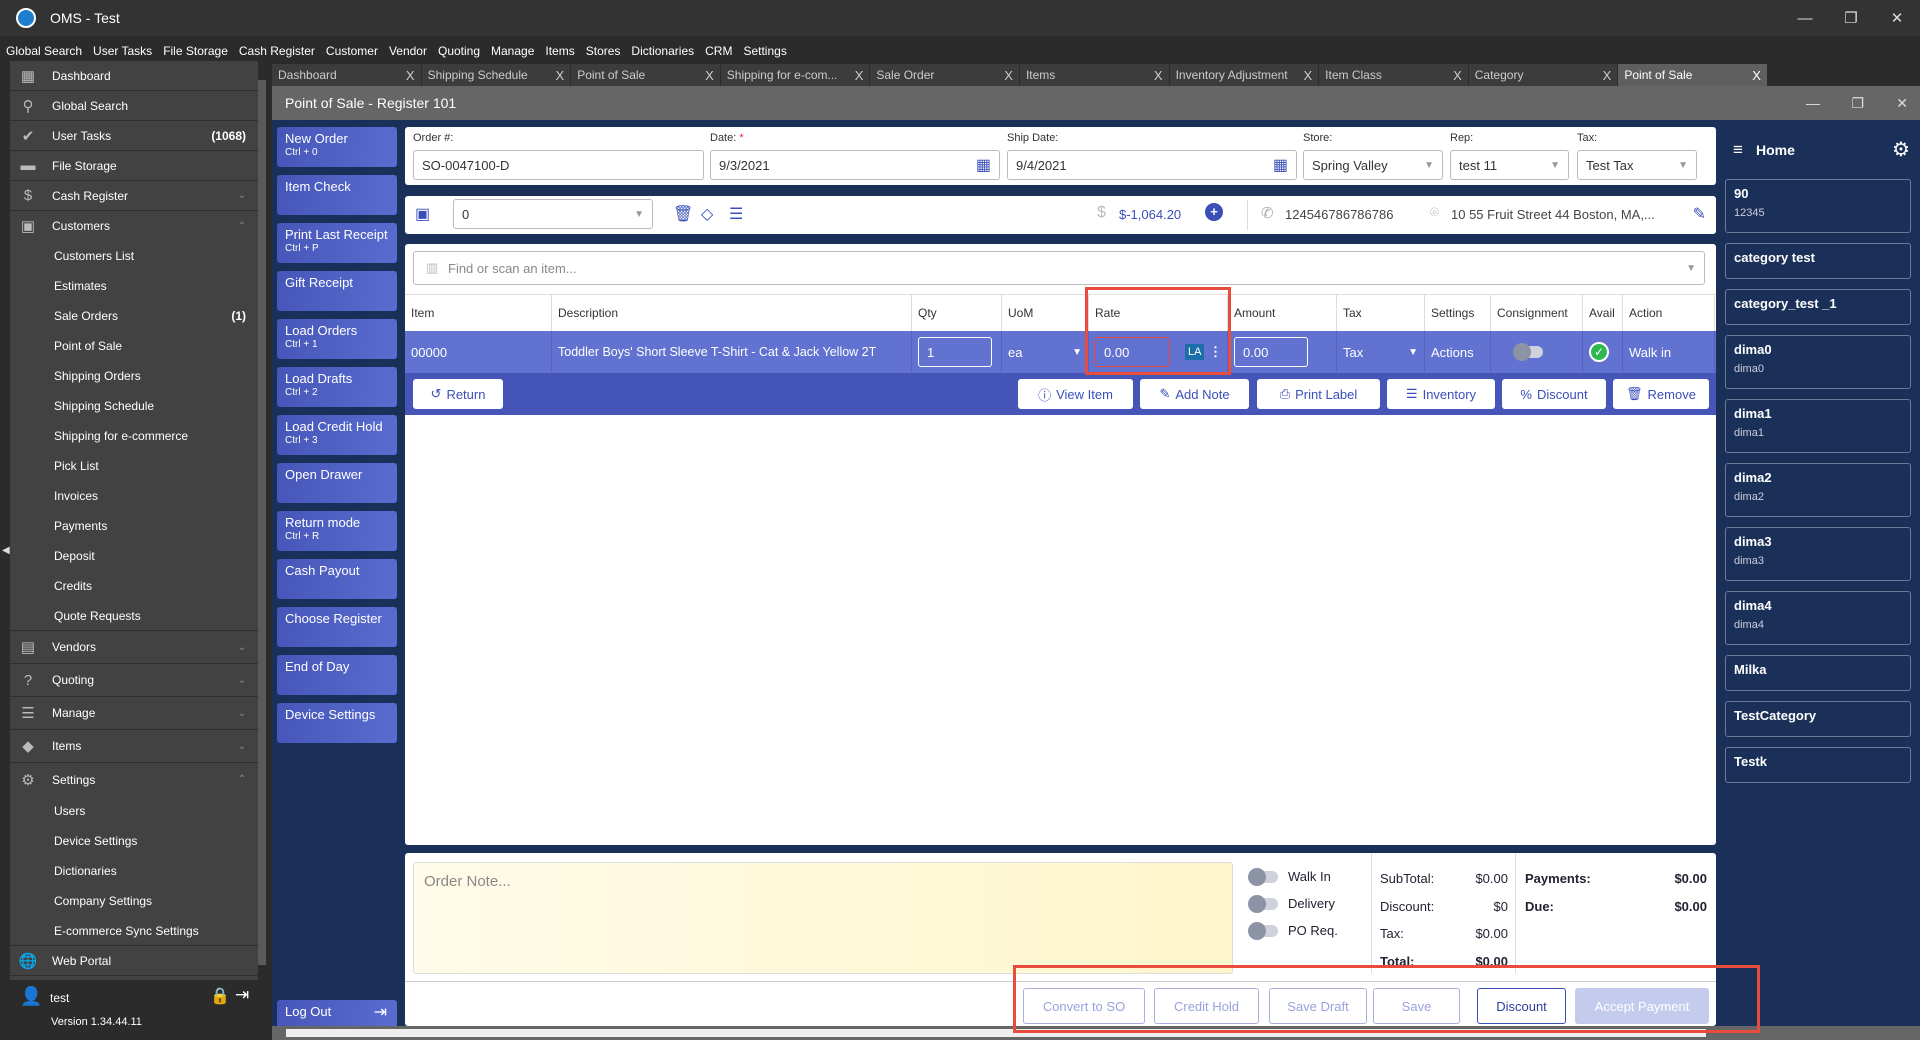 Image resolution: width=1920 pixels, height=1040 pixels. Describe the element at coordinates (1813, 103) in the screenshot. I see `window-minimize-button: —` at that location.